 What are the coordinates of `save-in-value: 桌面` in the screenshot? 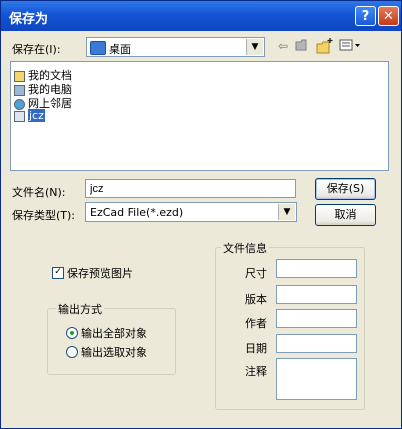 It's located at (120, 49).